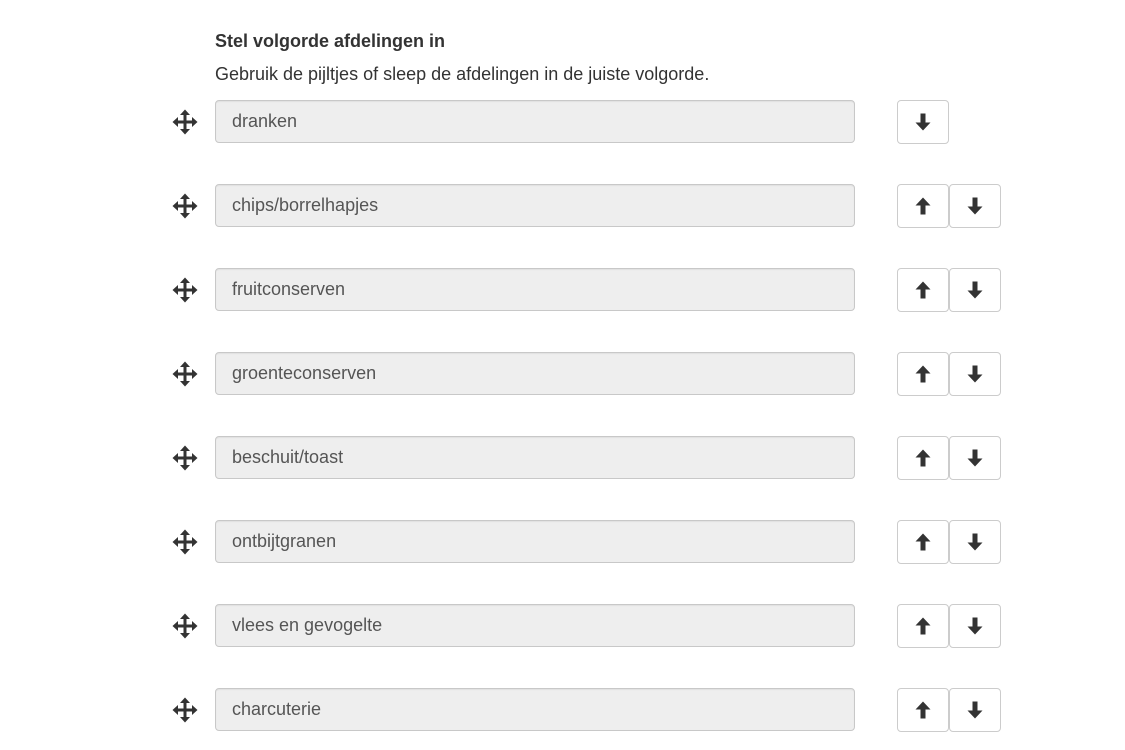  I want to click on department-row: beschuit/toast, so click(562, 459).